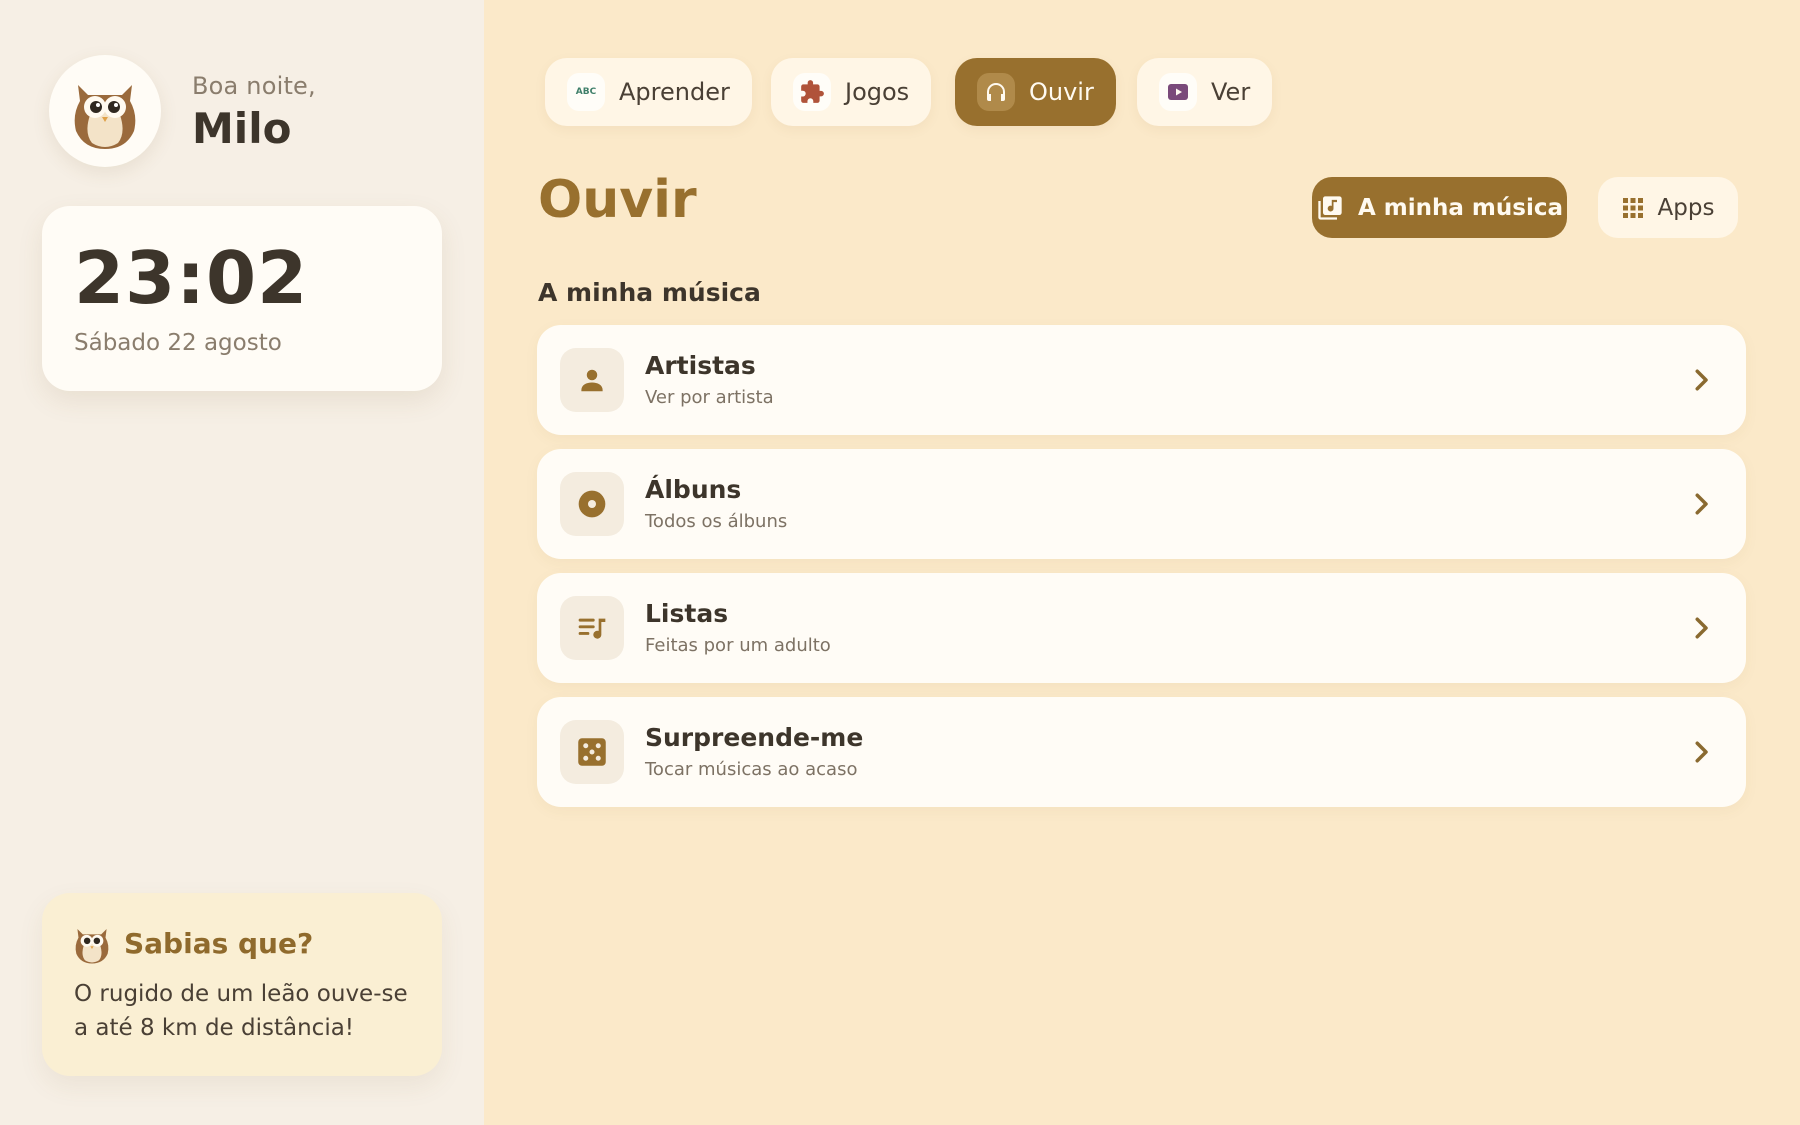 Image resolution: width=1800 pixels, height=1125 pixels. Describe the element at coordinates (1330, 207) in the screenshot. I see `music-library-icon` at that location.